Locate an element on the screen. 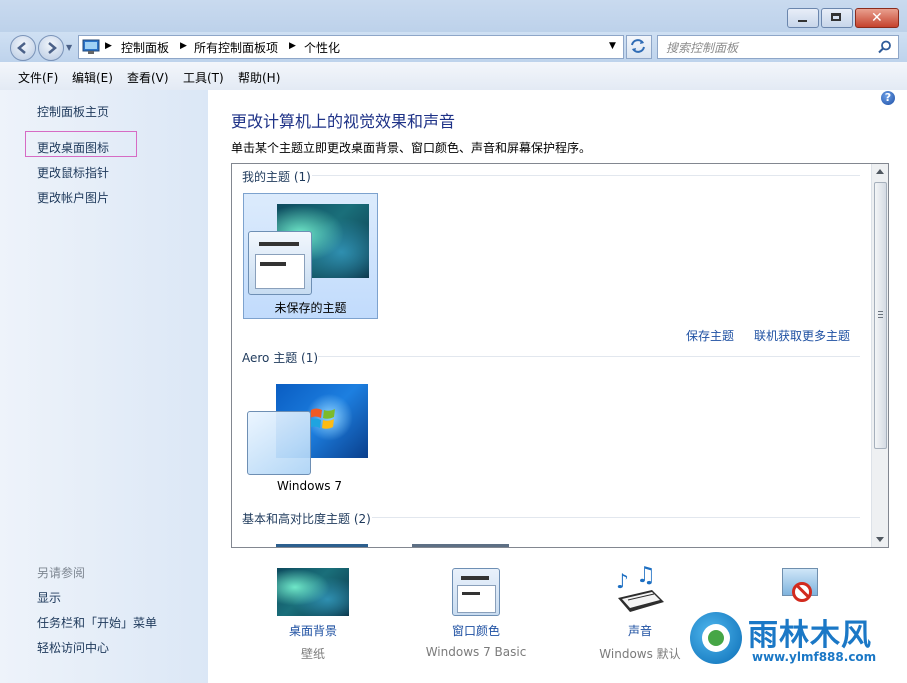 The height and width of the screenshot is (683, 907). sidebar-link-mouse-pointers: 更改鼠标指针 is located at coordinates (73, 172).